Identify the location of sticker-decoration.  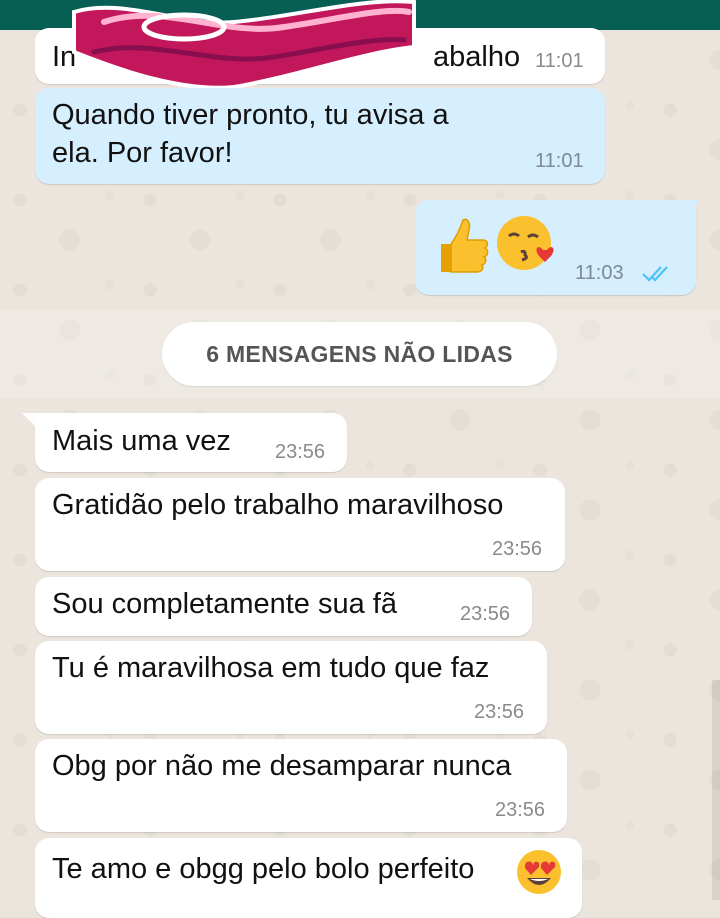
(244, 45).